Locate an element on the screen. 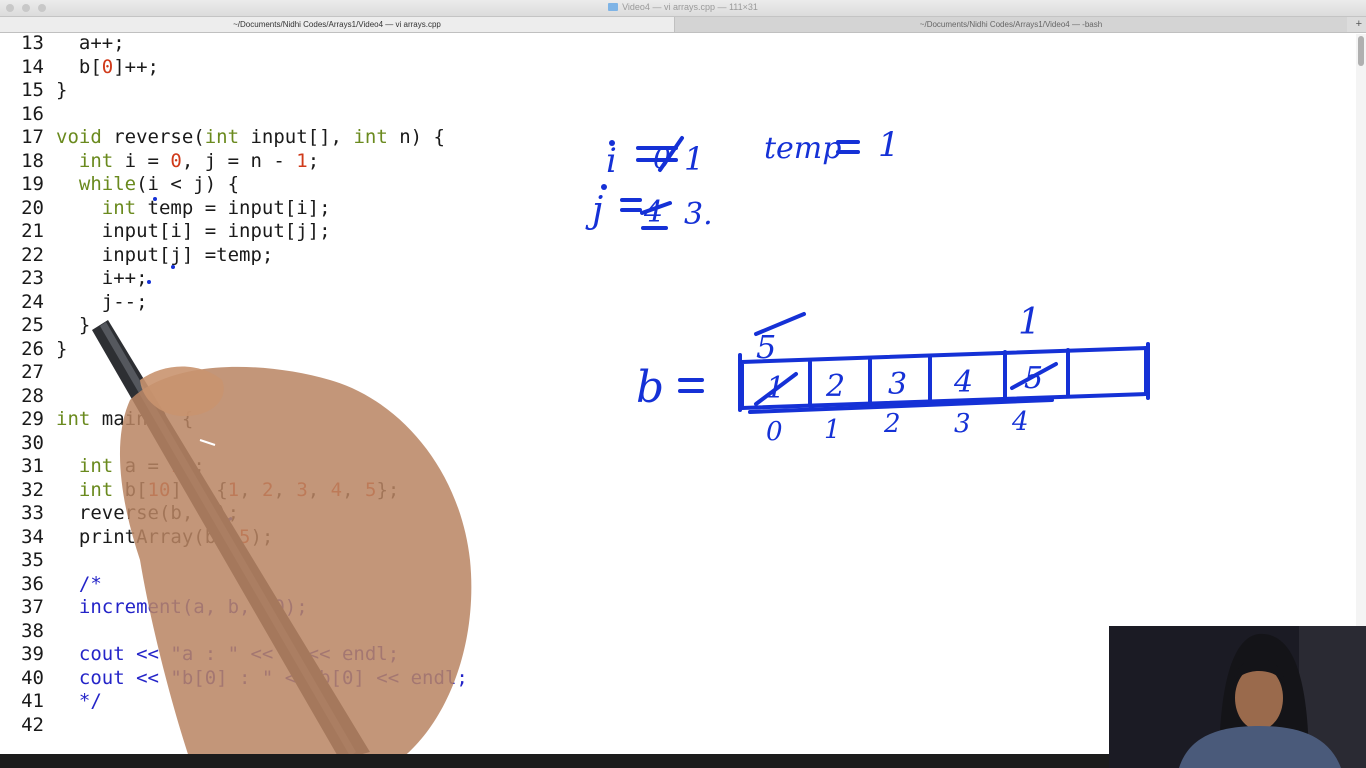 The width and height of the screenshot is (1366, 768). code-line: 40 cout << "b[0] : " << b[0] << endl; is located at coordinates (280, 679).